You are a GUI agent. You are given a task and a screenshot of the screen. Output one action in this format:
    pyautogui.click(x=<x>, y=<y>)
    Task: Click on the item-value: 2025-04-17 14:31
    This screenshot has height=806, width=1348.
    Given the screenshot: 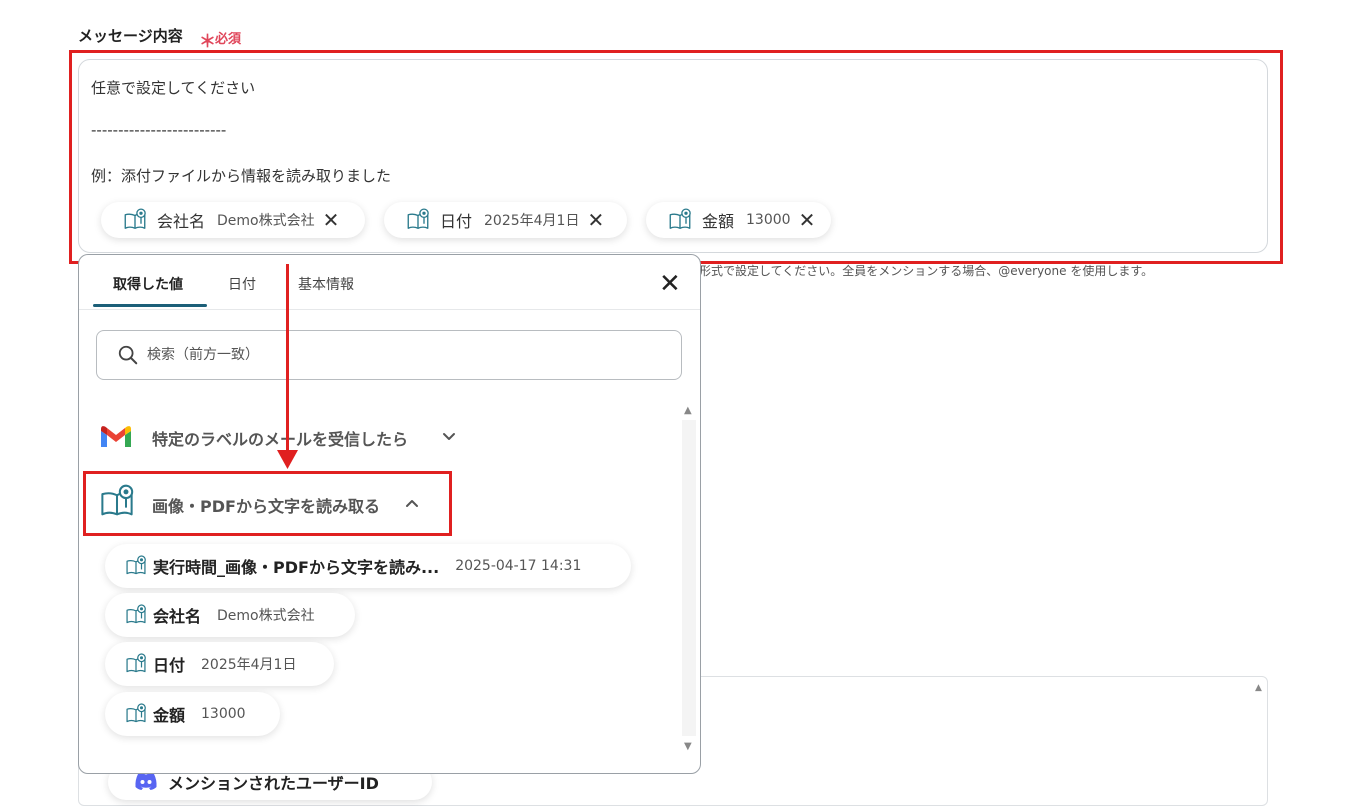 What is the action you would take?
    pyautogui.click(x=518, y=566)
    